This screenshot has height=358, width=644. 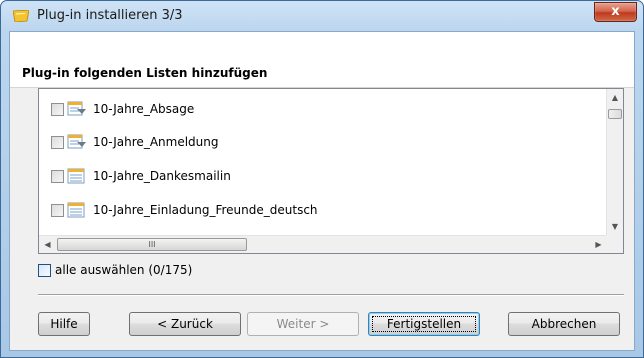 I want to click on list-item: 10-Jahre_Anmeldung, so click(x=134, y=142).